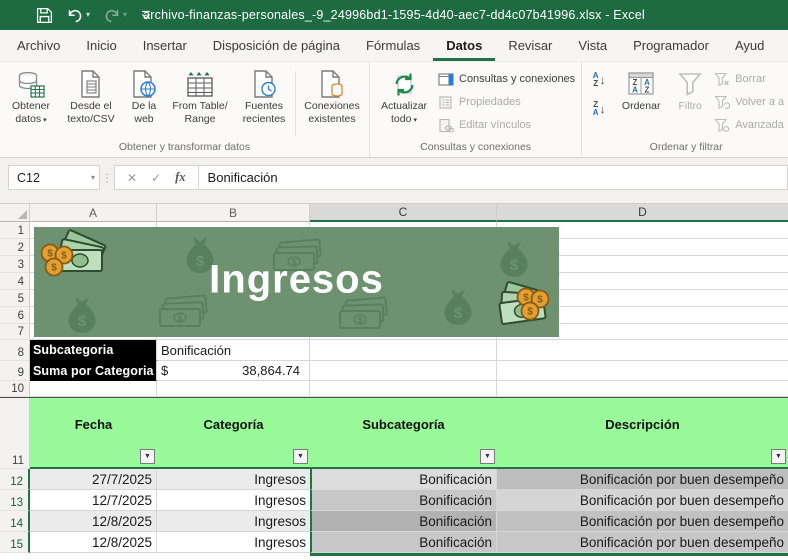 This screenshot has width=788, height=560. Describe the element at coordinates (393, 45) in the screenshot. I see `tab-formulas: Fórmulas` at that location.